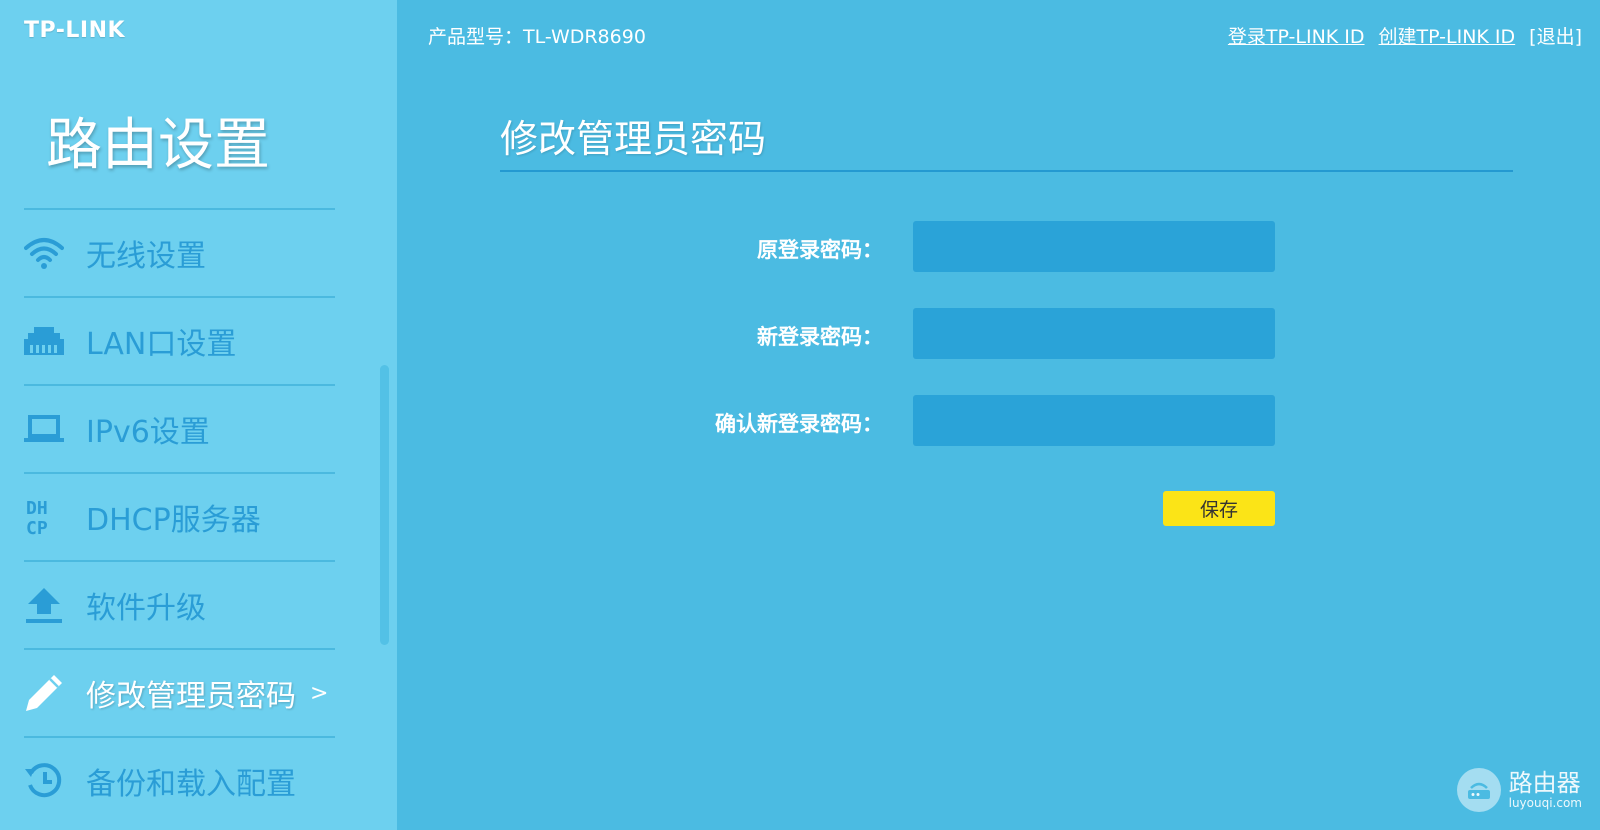 The width and height of the screenshot is (1600, 830). Describe the element at coordinates (384, 505) in the screenshot. I see `sidebar-scrollbar` at that location.